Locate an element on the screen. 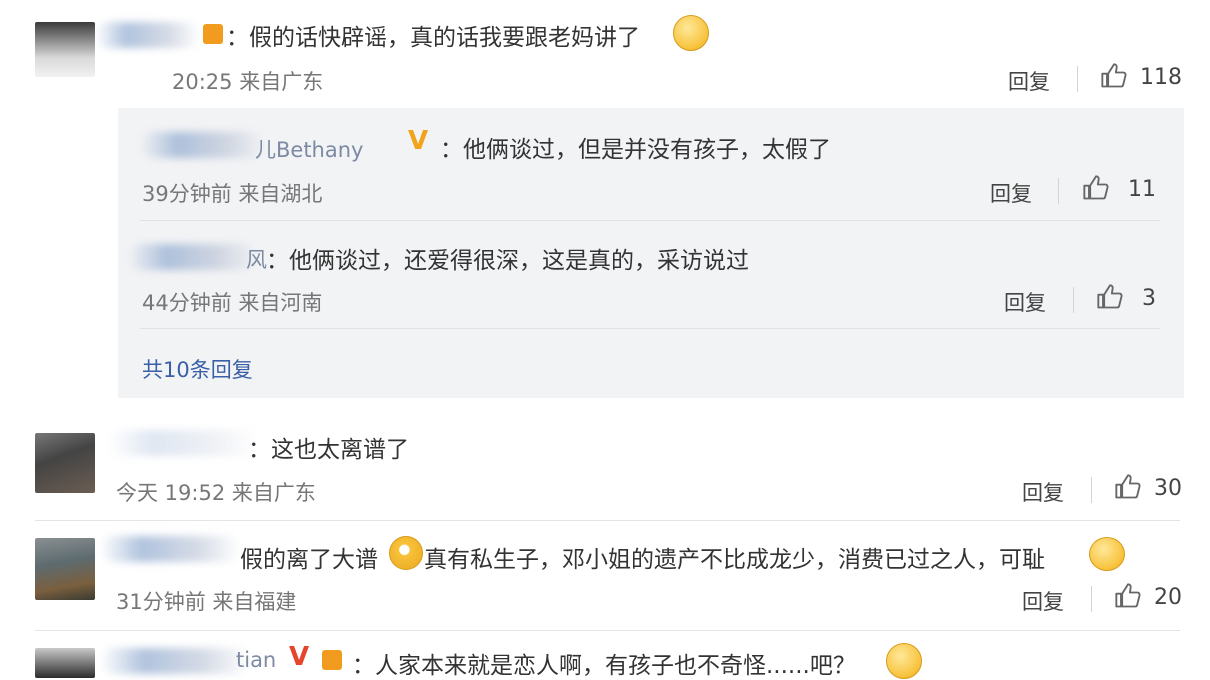 Image resolution: width=1210 pixels, height=680 pixels. comment-text-continued: 真有私生子，邓小姐的遗产不比成龙少，消费已过之人，可耻 is located at coordinates (734, 560).